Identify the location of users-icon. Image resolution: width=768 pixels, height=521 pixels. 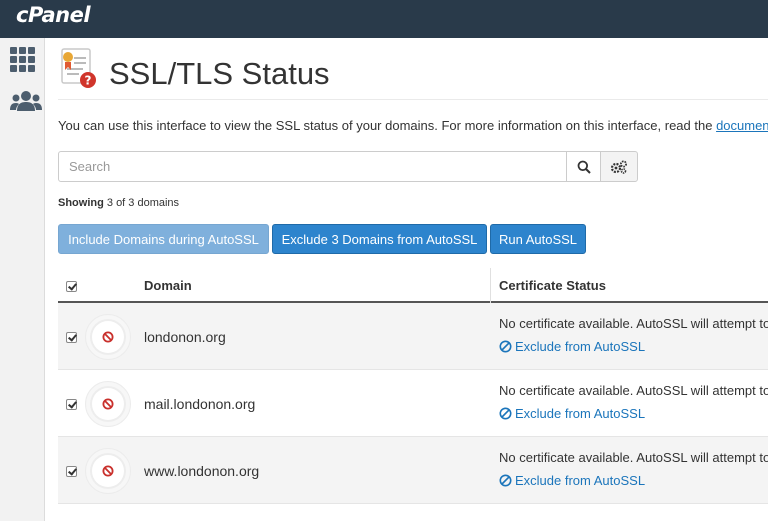
(26, 103).